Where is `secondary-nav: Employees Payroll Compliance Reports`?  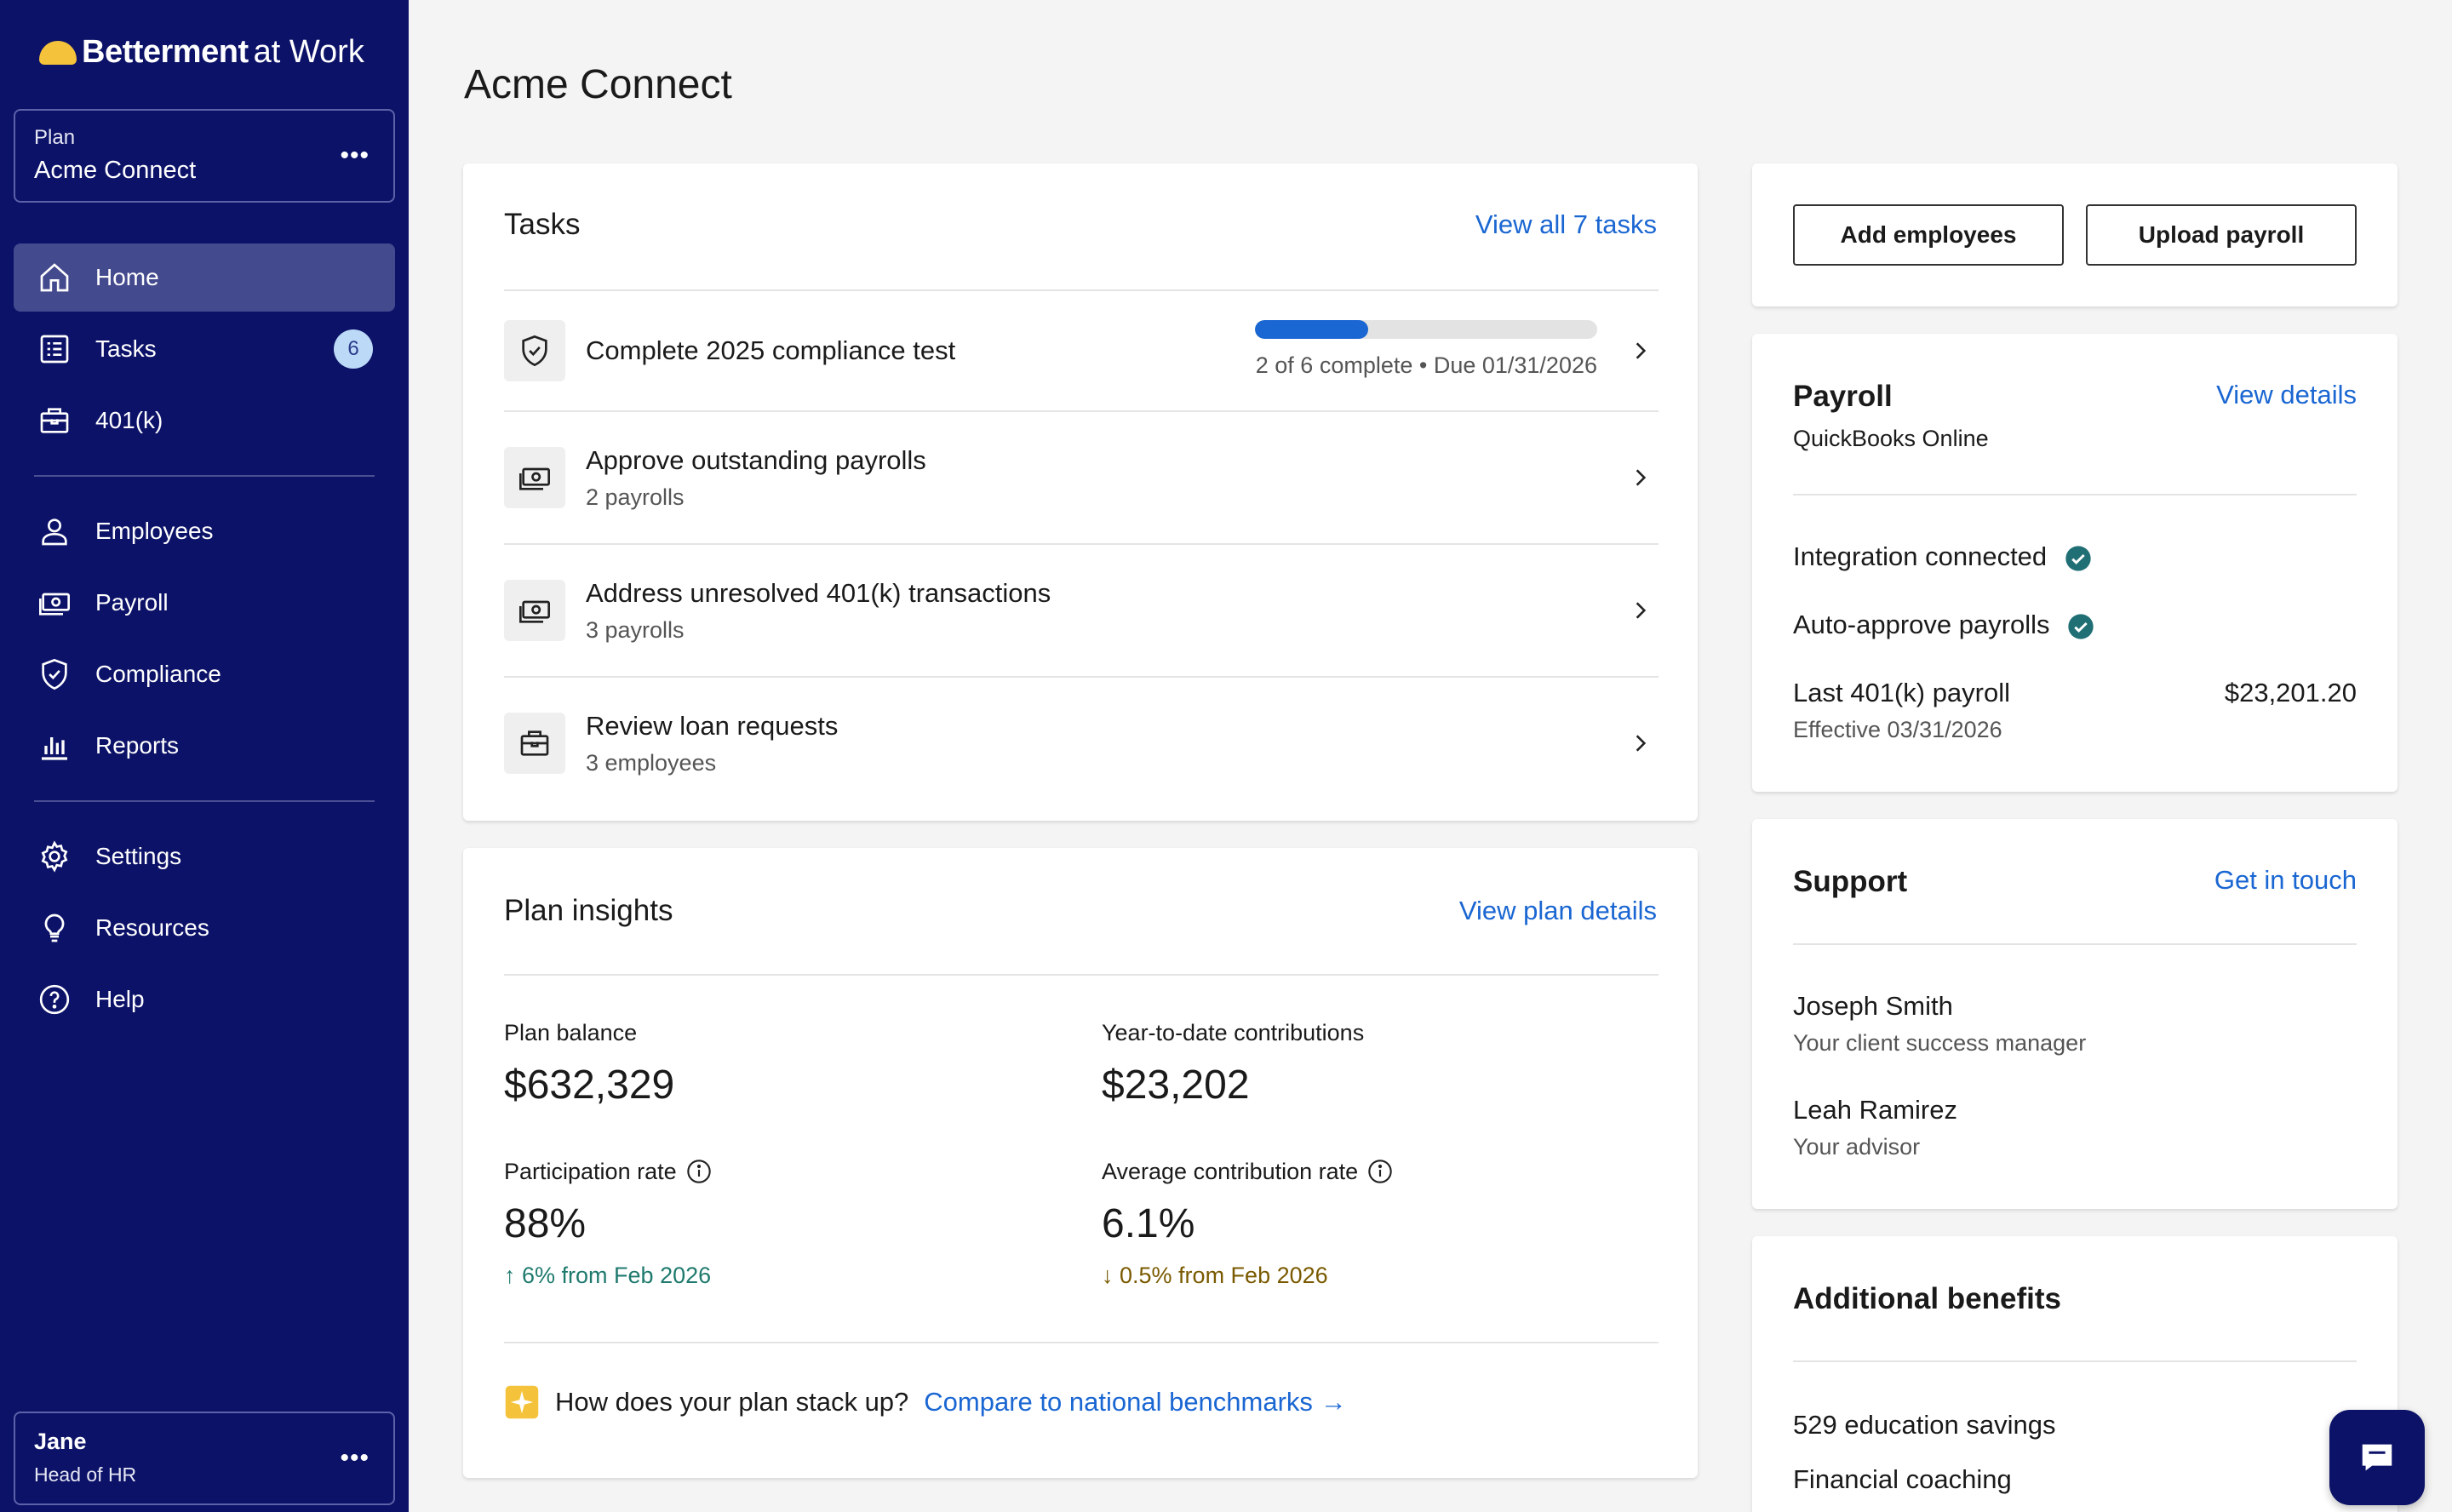
secondary-nav: Employees Payroll Compliance Reports is located at coordinates (204, 640).